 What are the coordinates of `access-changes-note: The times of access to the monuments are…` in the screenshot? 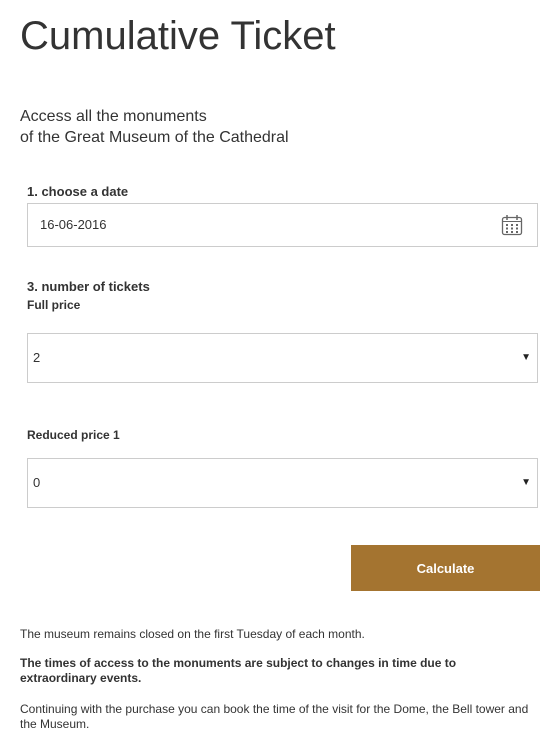 It's located at (238, 670).